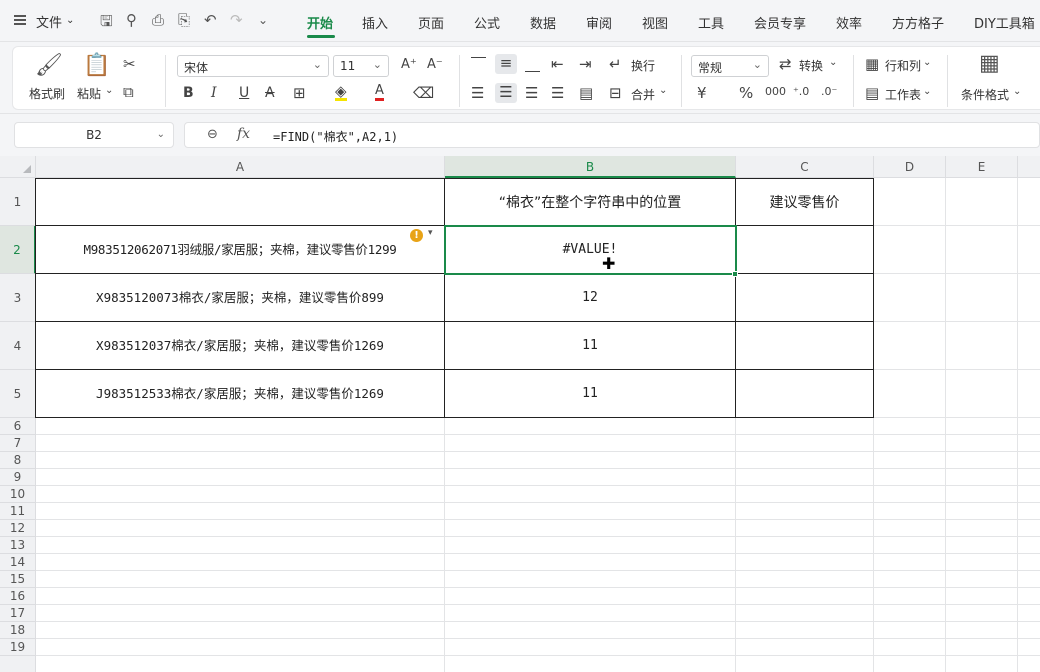 The height and width of the screenshot is (672, 1040). What do you see at coordinates (829, 91) in the screenshot?
I see `decimal-decrease-icon: .0⁻` at bounding box center [829, 91].